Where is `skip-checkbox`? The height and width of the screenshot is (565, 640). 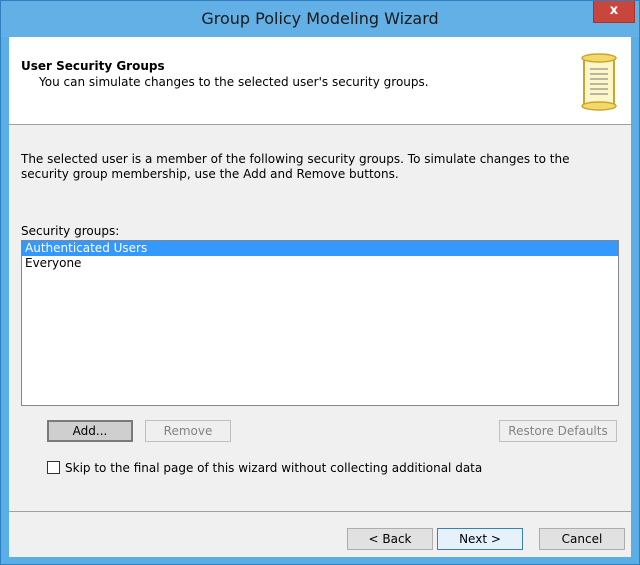
skip-checkbox is located at coordinates (53, 467).